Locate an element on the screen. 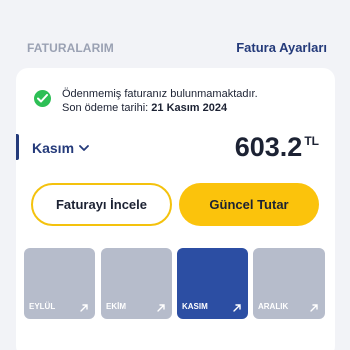  month-tile-label: EKİM is located at coordinates (116, 306).